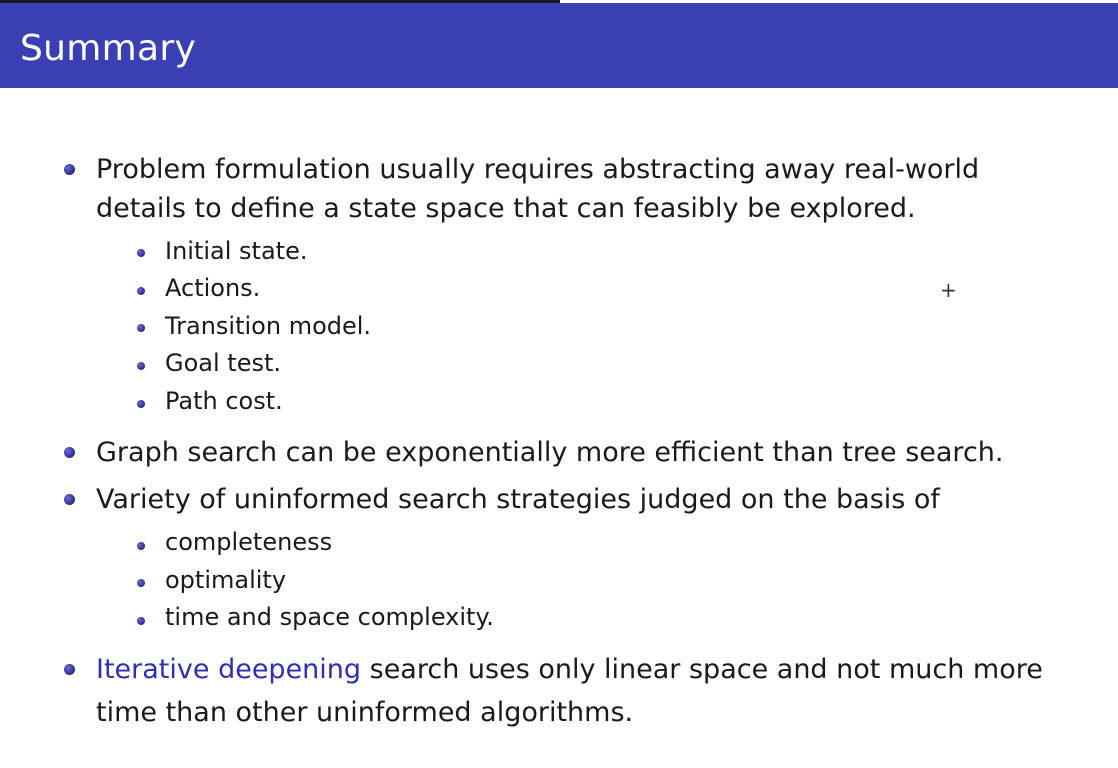 The height and width of the screenshot is (768, 1118). Describe the element at coordinates (213, 288) in the screenshot. I see `bullet-1-subitem-2: Actions.` at that location.